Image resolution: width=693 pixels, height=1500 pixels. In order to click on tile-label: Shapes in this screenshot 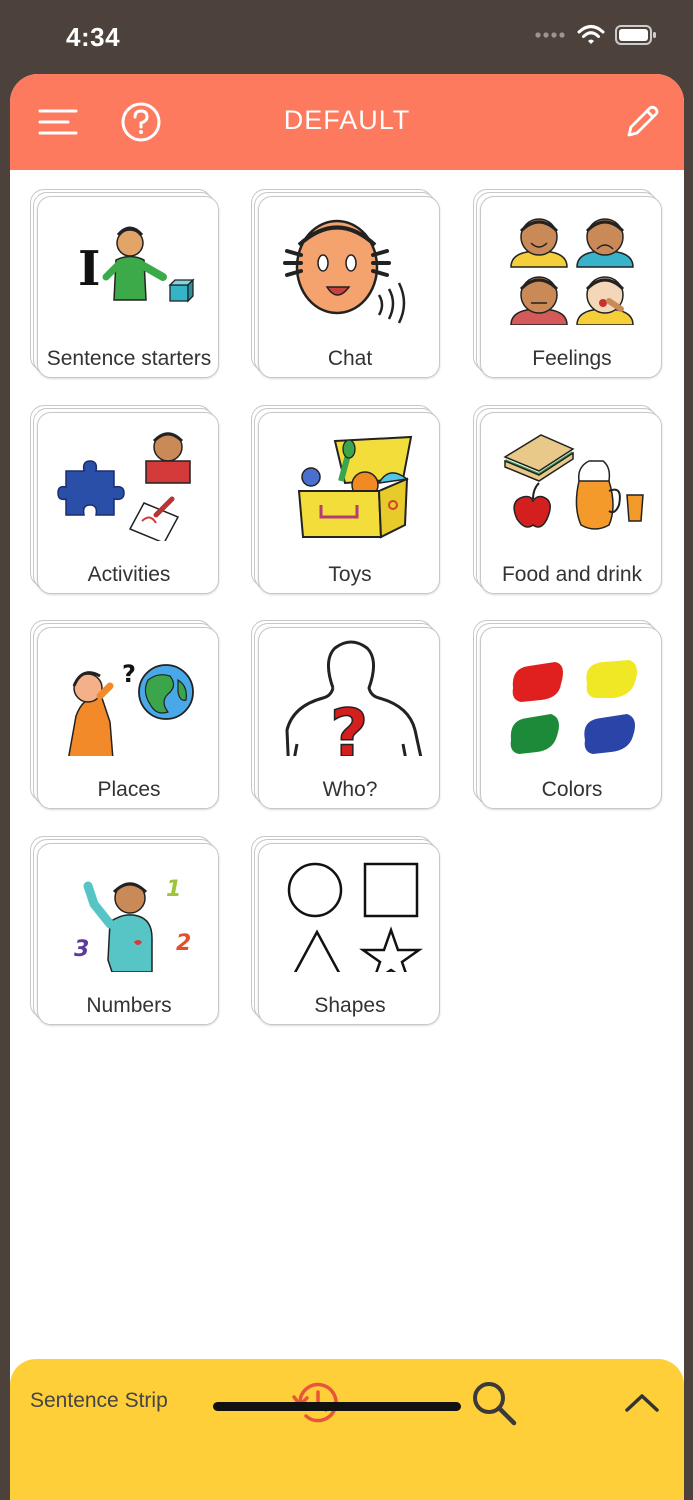, I will do `click(350, 1005)`.